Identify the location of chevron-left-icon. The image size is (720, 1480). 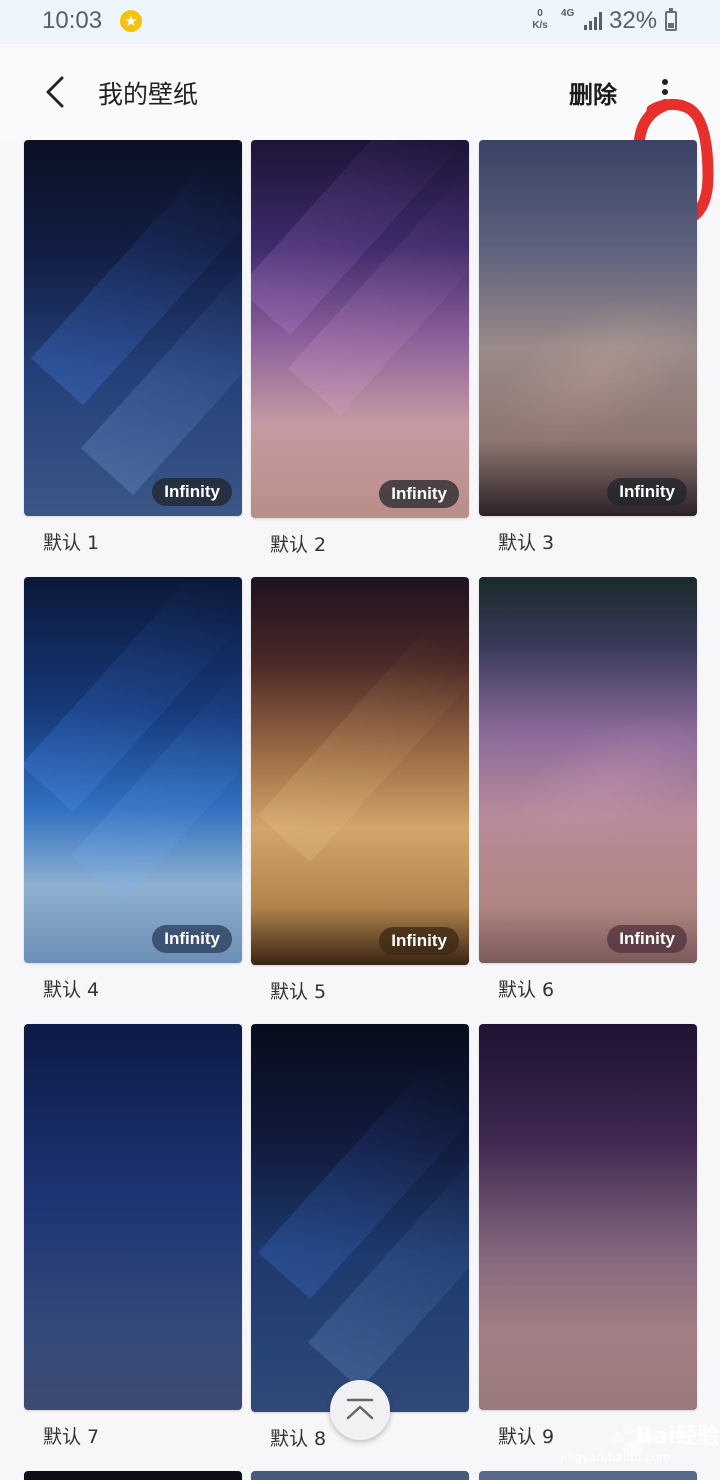
(55, 92).